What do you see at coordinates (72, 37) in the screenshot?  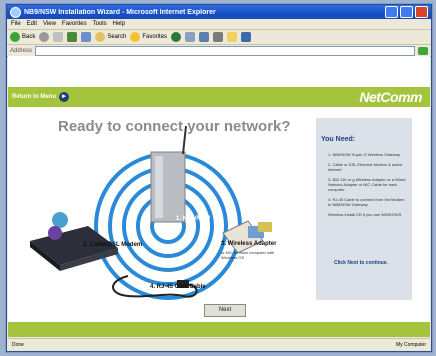 I see `refresh-icon` at bounding box center [72, 37].